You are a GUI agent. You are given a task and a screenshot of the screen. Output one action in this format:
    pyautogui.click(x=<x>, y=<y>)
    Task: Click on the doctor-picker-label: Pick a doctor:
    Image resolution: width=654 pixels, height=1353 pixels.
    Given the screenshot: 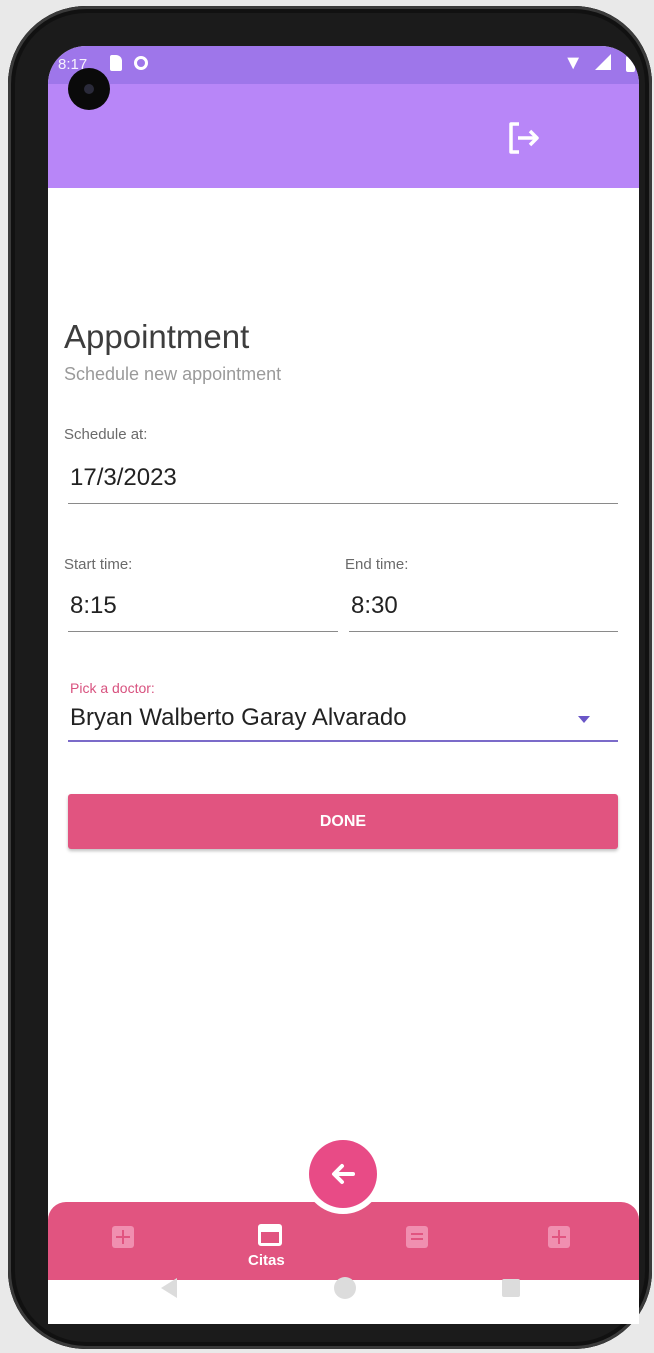 What is the action you would take?
    pyautogui.click(x=112, y=688)
    